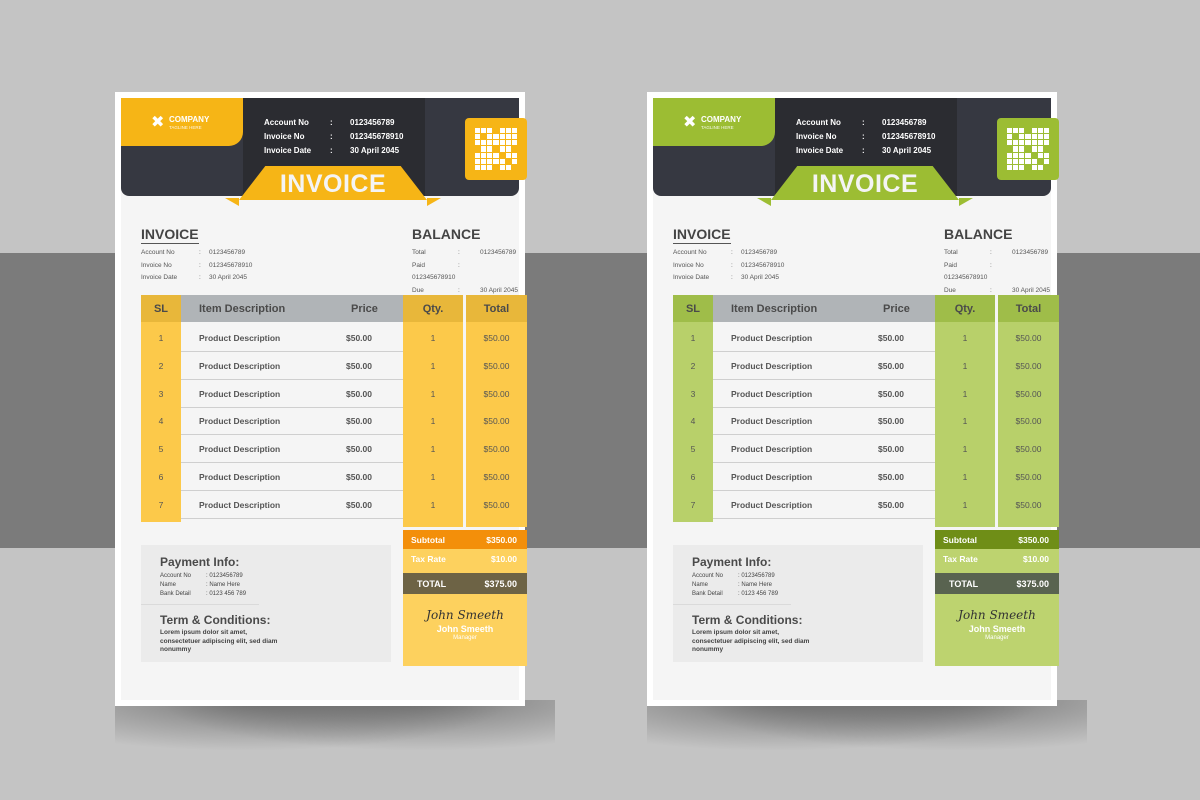 Image resolution: width=1200 pixels, height=800 pixels. What do you see at coordinates (997, 539) in the screenshot?
I see `subtotal-row: Subtotal $350.00` at bounding box center [997, 539].